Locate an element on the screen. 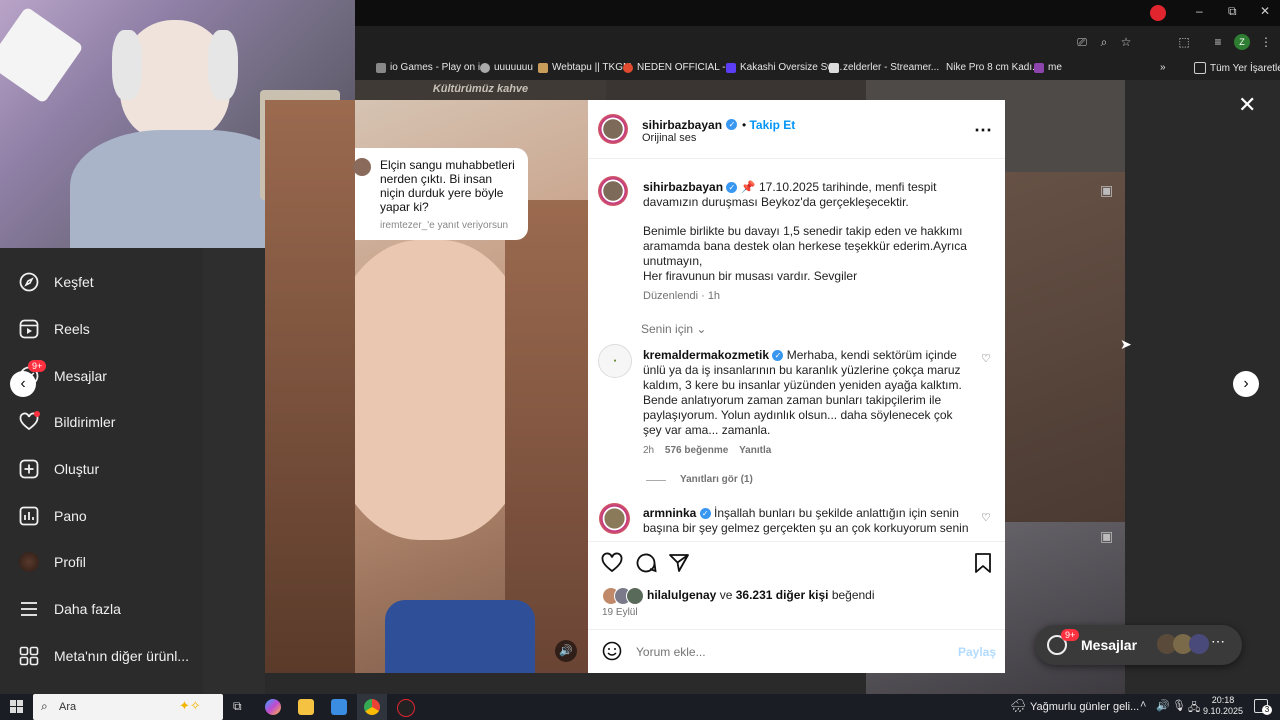 The width and height of the screenshot is (1280, 720). reply-button: Yanıtla is located at coordinates (755, 450).